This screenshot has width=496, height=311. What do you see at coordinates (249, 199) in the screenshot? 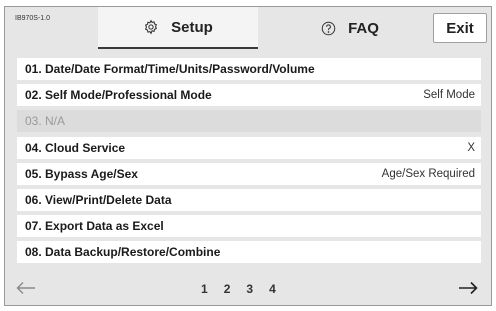
I see `menu-item-view-data: 06. View/Print/Delete Data` at bounding box center [249, 199].